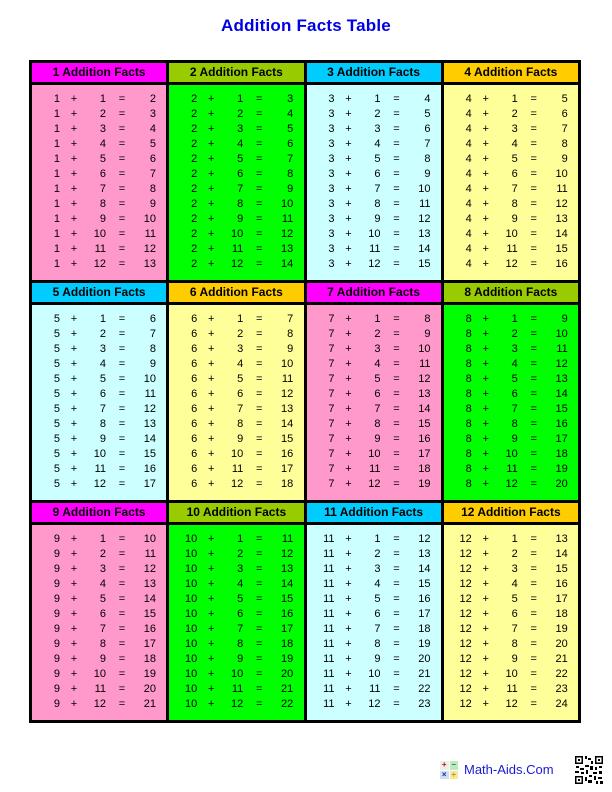 This screenshot has height=792, width=612. What do you see at coordinates (149, 379) in the screenshot?
I see `sum: 10` at bounding box center [149, 379].